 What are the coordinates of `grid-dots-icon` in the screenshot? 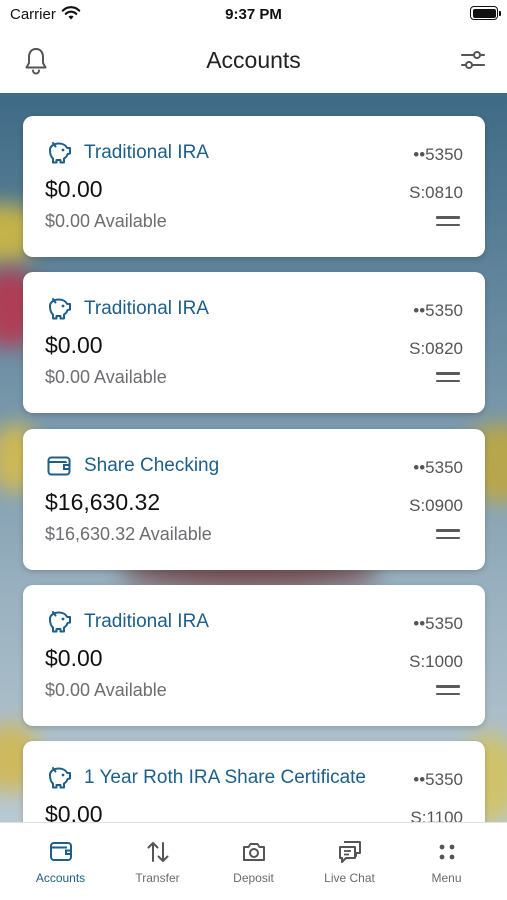 It's located at (447, 852).